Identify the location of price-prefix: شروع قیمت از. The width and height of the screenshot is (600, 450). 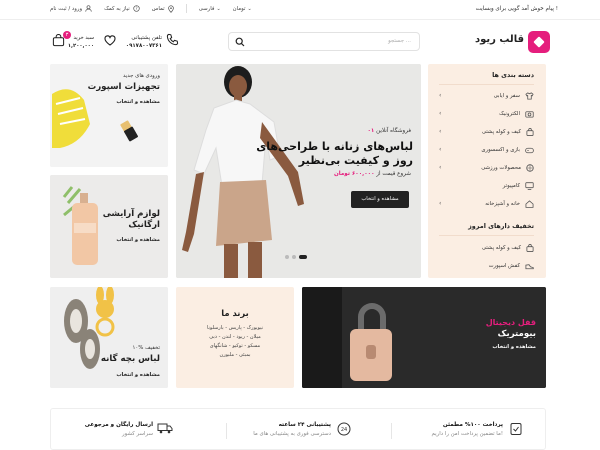
(393, 174).